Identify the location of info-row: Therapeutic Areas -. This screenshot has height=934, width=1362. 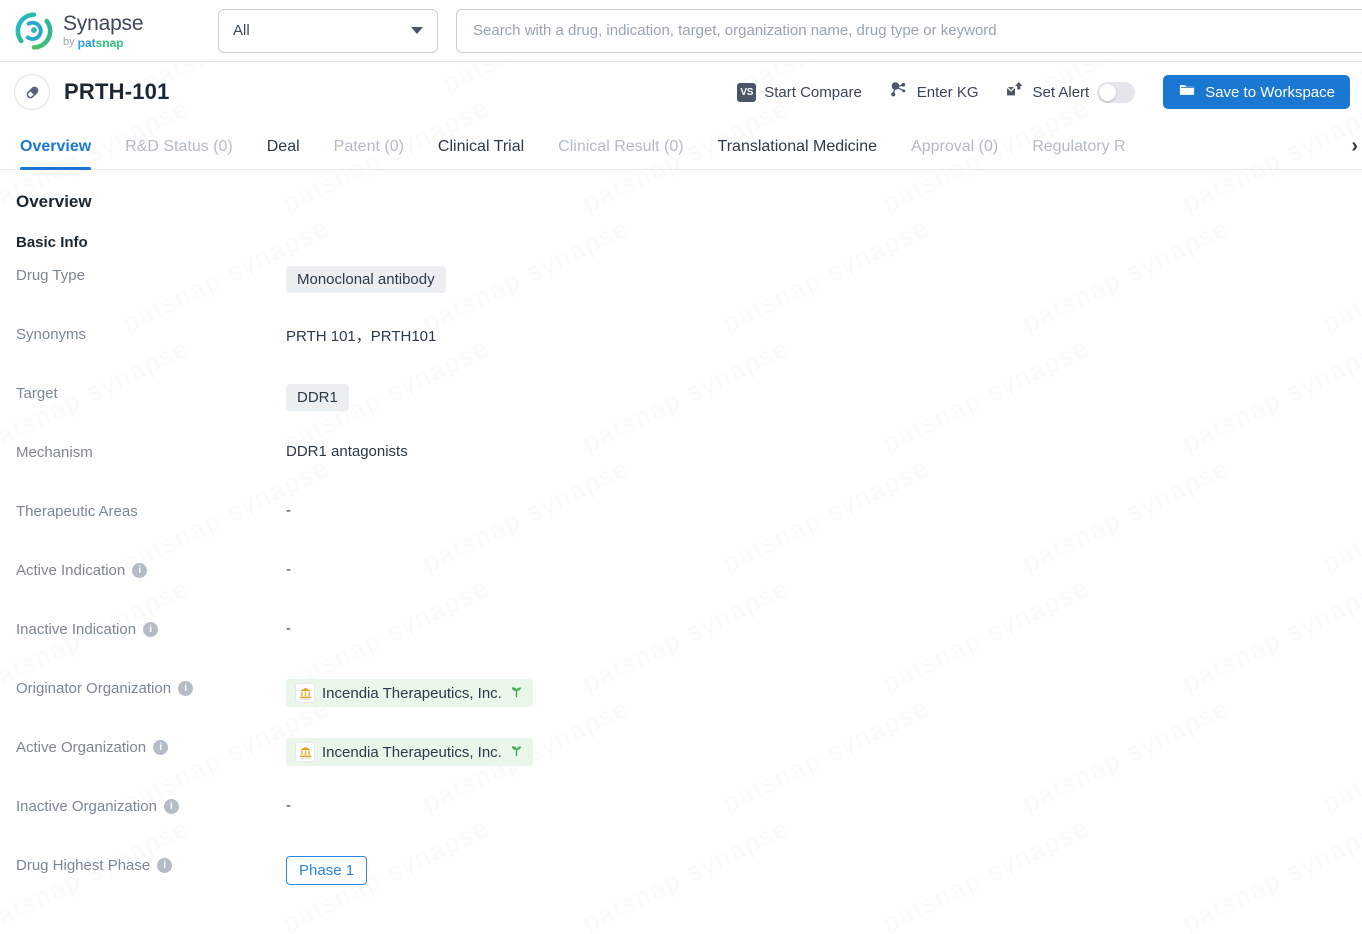
(689, 526).